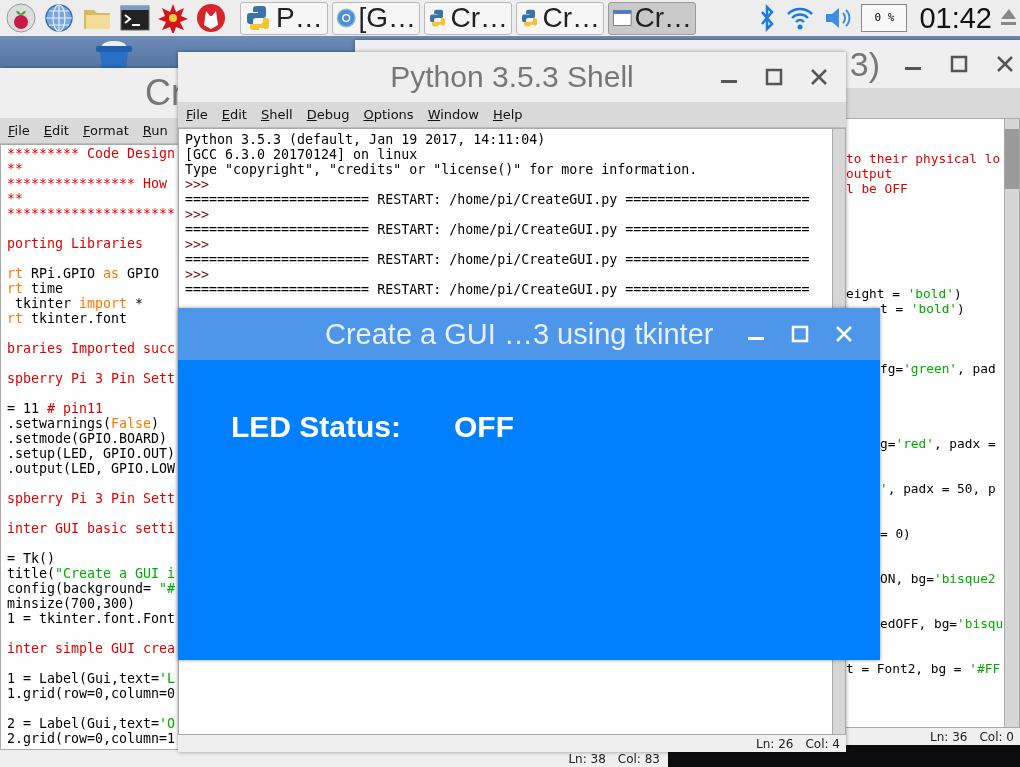  What do you see at coordinates (938, 578) in the screenshot?
I see `code-line: ON, bg='bisque2` at bounding box center [938, 578].